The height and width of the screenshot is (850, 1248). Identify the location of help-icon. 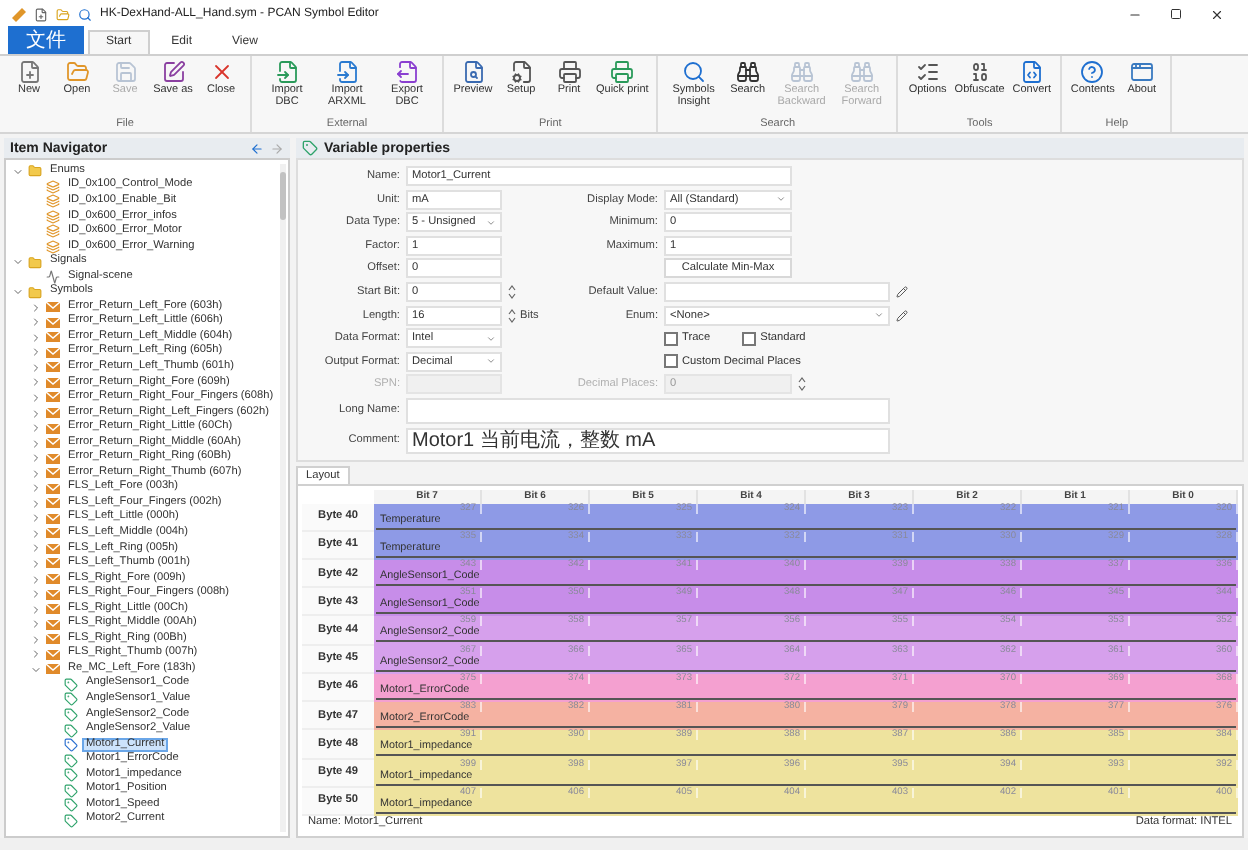
(1092, 72).